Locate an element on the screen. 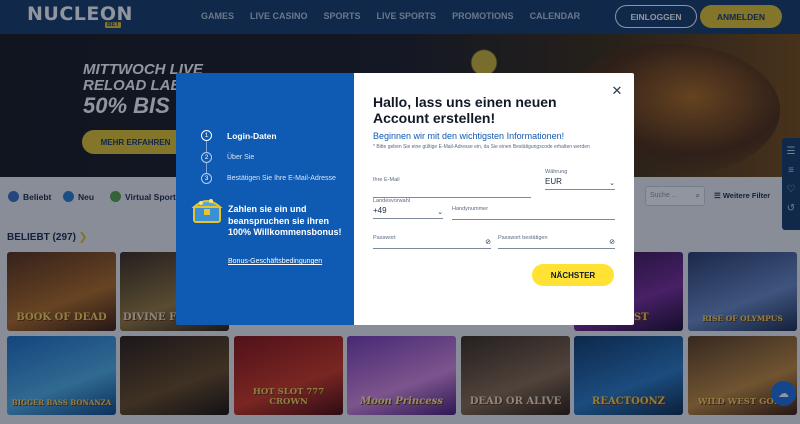 This screenshot has height=424, width=800. step-login-data: 1 Login-Daten is located at coordinates (239, 135).